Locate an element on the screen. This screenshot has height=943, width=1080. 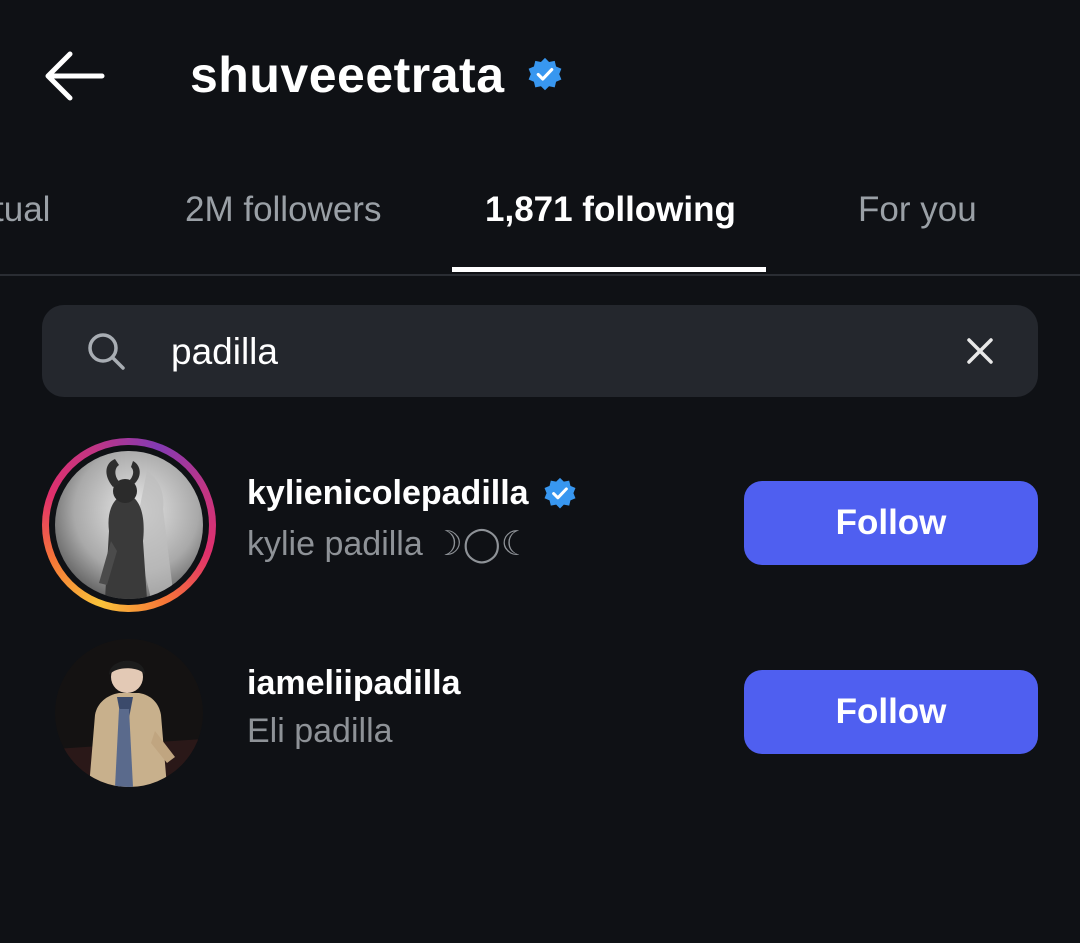
result-full-name: Eli padilla is located at coordinates (320, 731).